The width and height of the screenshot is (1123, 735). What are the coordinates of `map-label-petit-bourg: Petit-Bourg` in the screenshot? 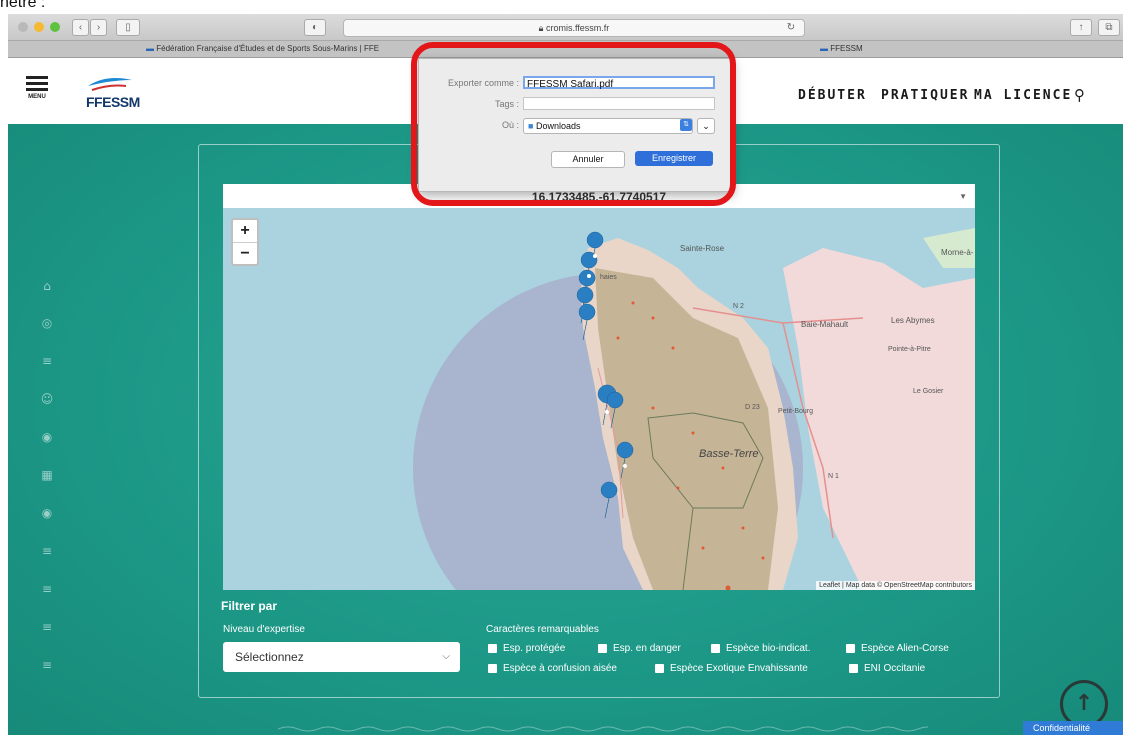 It's located at (796, 411).